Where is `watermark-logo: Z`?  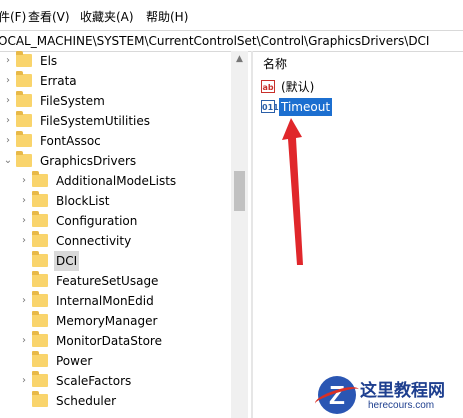 watermark-logo: Z is located at coordinates (337, 395).